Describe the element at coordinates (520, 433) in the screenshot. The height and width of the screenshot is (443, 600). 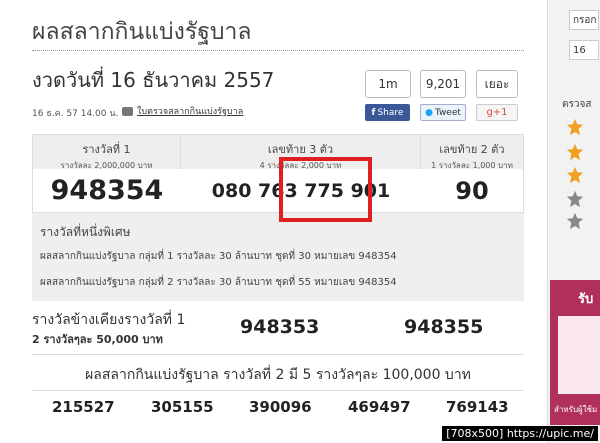
I see `watermark: [708x500] https://upic.me/` at that location.